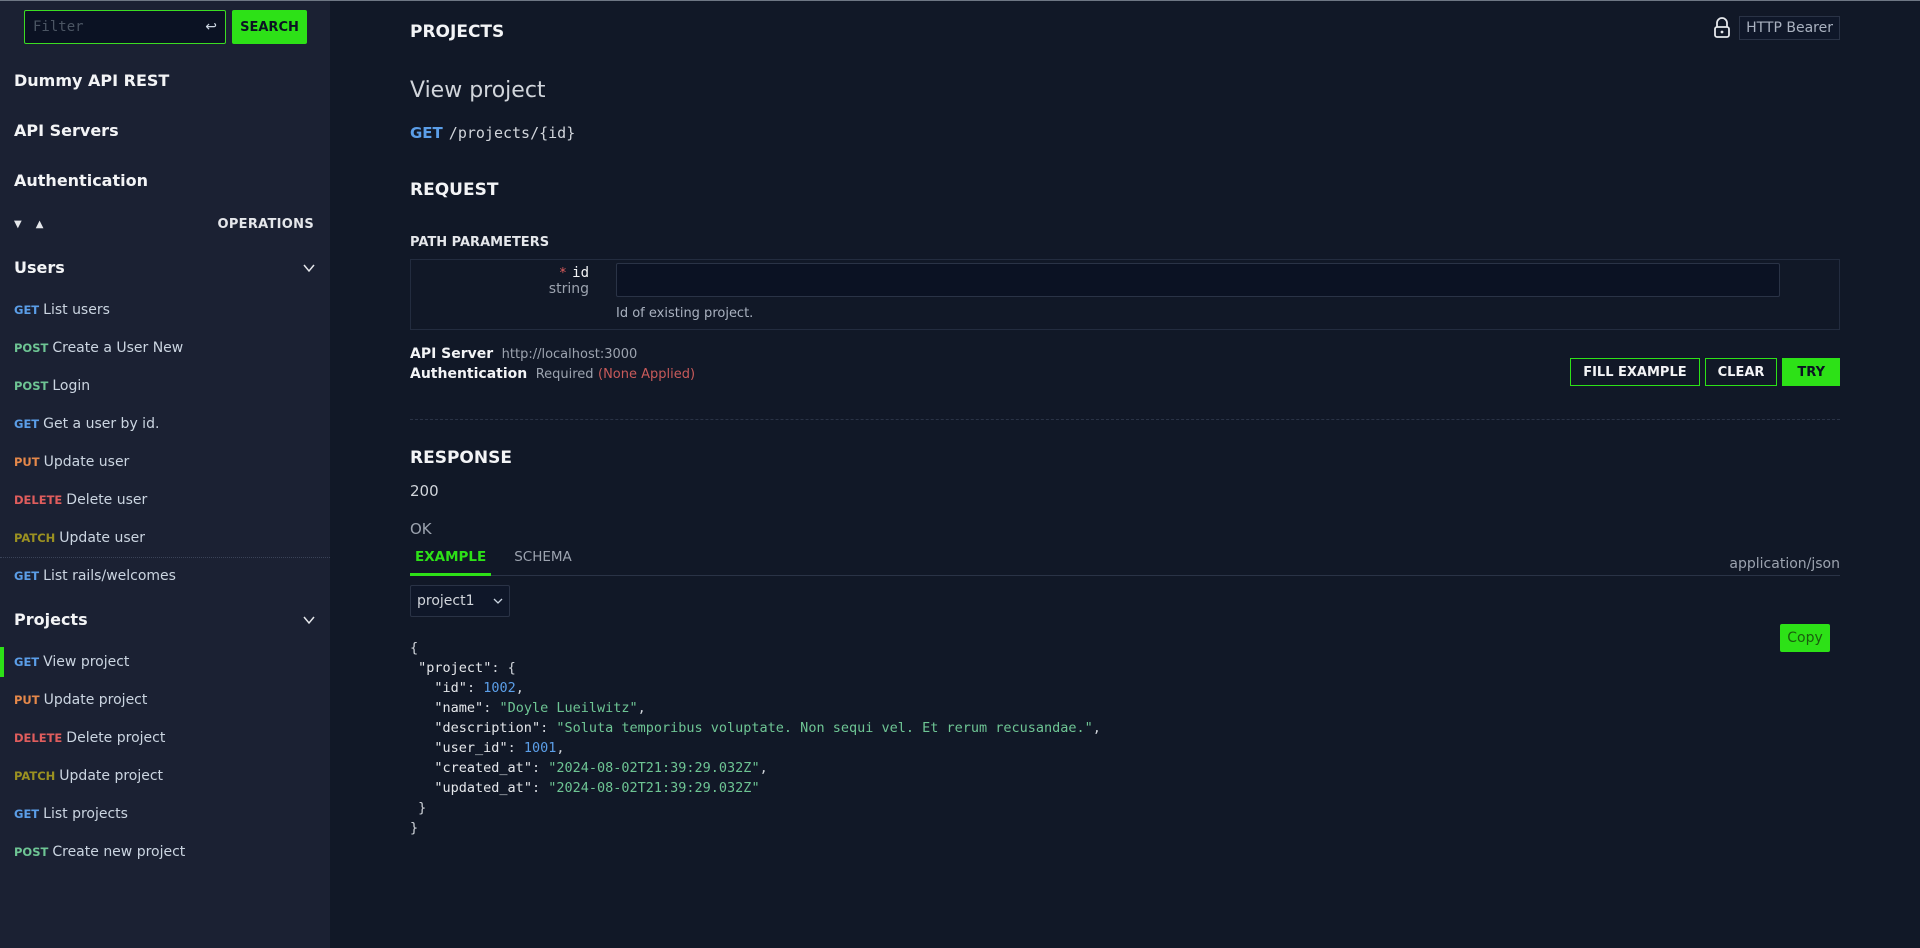  I want to click on nav-api-servers: API Servers, so click(66, 130).